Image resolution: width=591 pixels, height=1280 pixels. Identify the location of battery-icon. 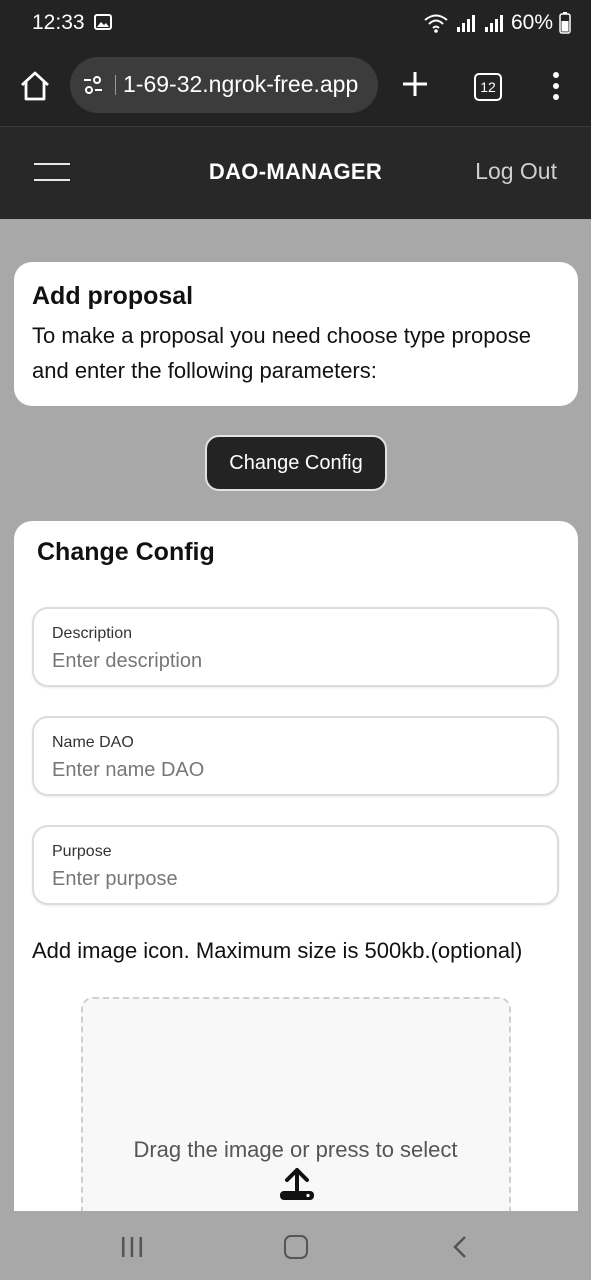
(565, 23).